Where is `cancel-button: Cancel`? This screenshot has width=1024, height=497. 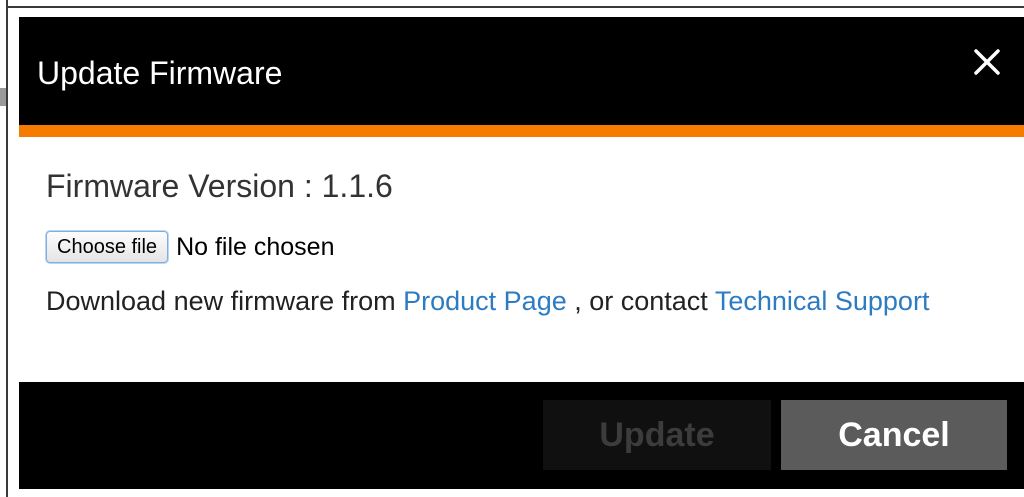 cancel-button: Cancel is located at coordinates (894, 435).